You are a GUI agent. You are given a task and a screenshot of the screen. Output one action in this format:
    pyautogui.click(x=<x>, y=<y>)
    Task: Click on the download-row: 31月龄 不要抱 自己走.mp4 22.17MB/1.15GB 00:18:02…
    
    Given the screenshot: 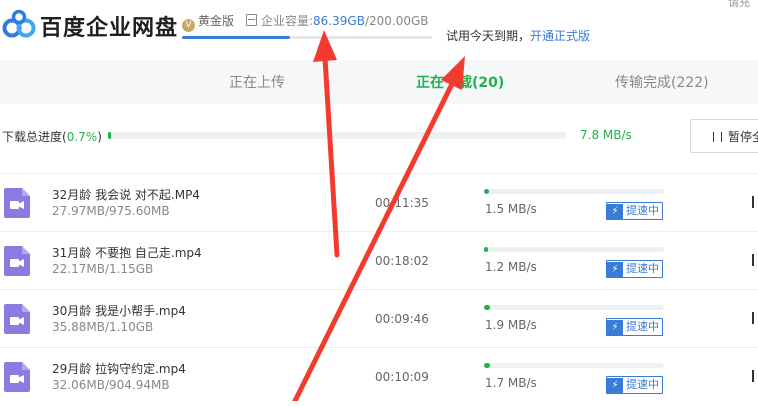 What is the action you would take?
    pyautogui.click(x=379, y=260)
    